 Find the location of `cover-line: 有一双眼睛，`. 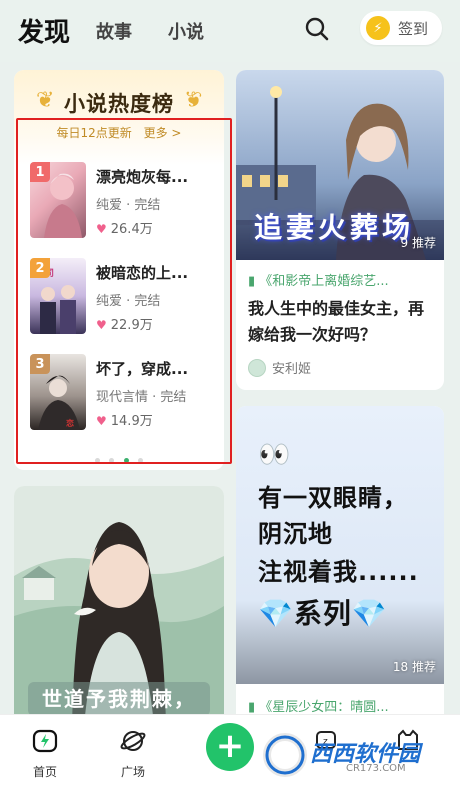

cover-line: 有一双眼睛， is located at coordinates (333, 498).